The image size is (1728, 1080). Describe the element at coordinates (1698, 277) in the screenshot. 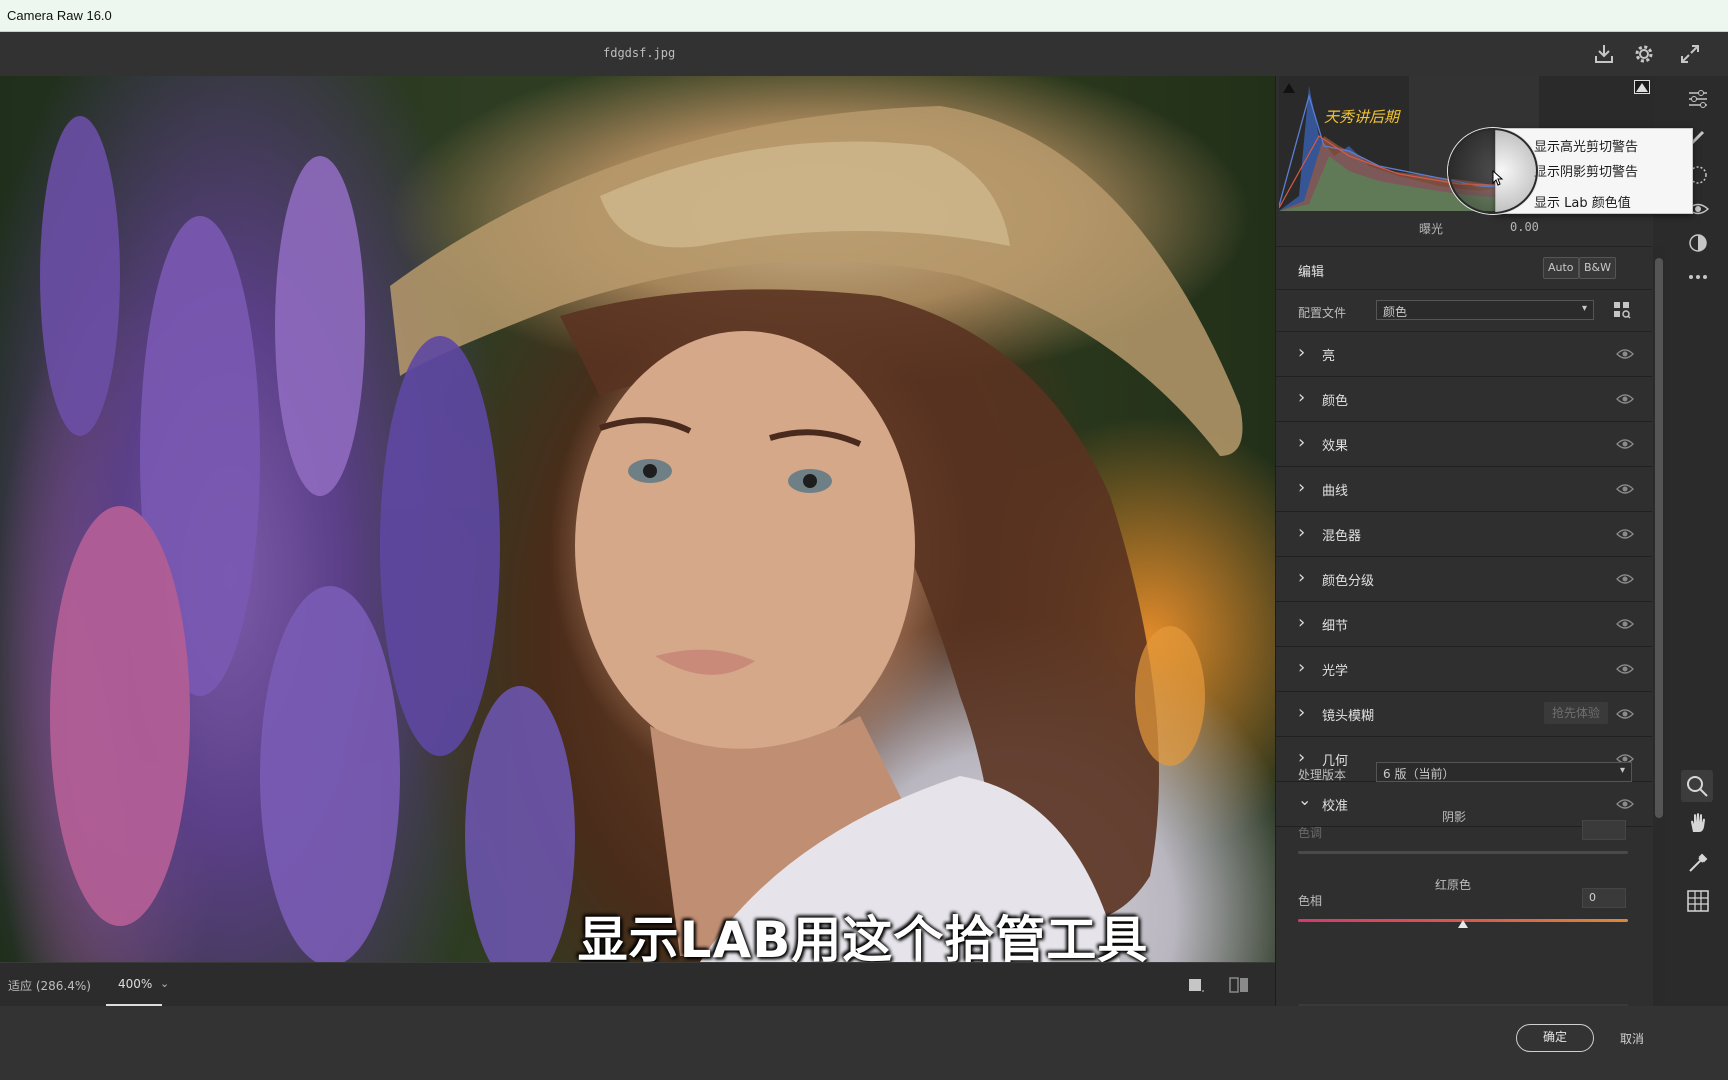

I see `more-options-icon` at that location.